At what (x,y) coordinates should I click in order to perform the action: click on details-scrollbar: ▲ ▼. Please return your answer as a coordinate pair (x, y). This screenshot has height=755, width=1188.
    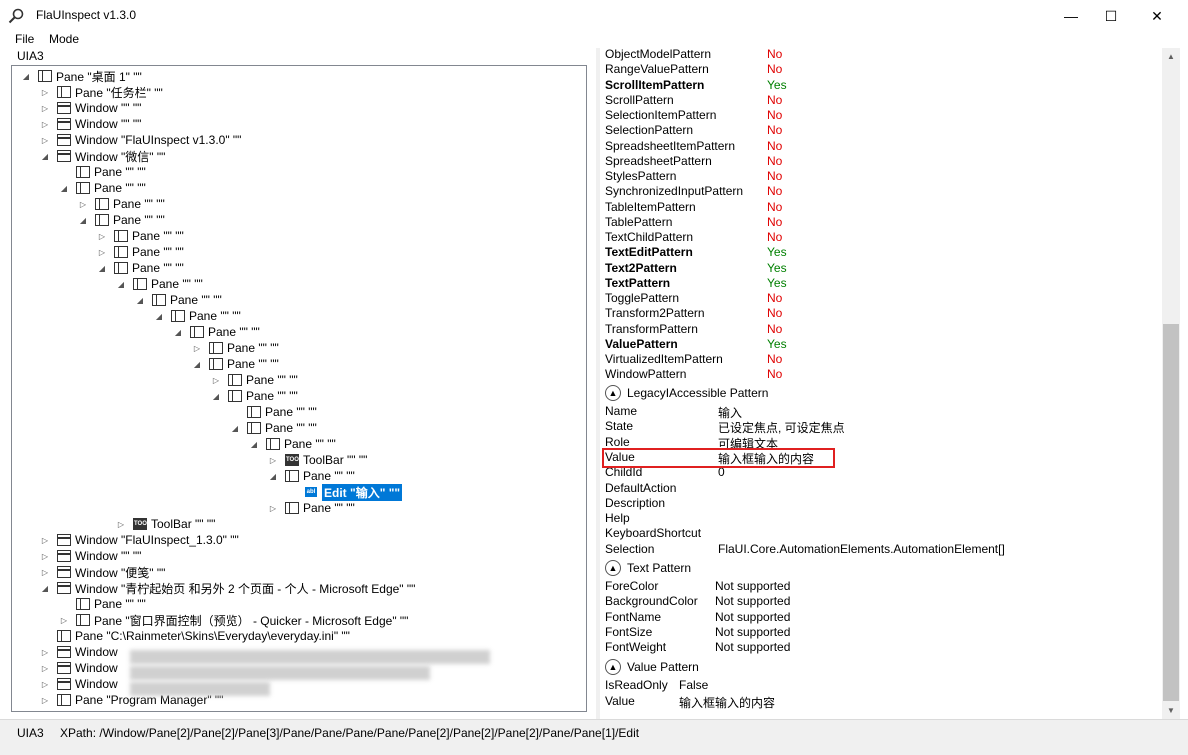
    Looking at the image, I should click on (1171, 383).